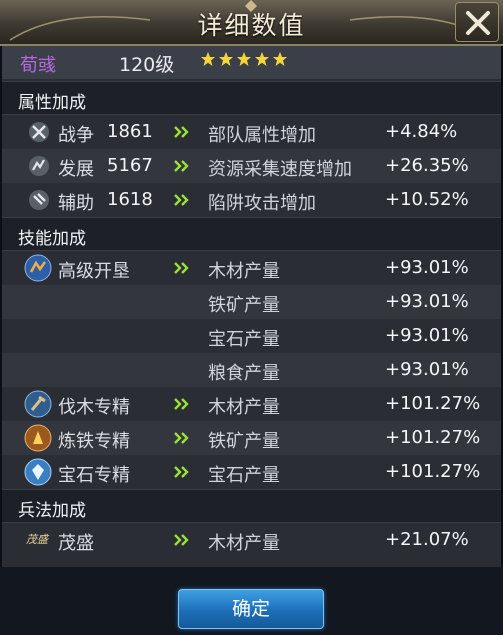 The width and height of the screenshot is (503, 635). I want to click on skill-row: 高级开垦 木材产量 +93.01%, so click(251, 268).